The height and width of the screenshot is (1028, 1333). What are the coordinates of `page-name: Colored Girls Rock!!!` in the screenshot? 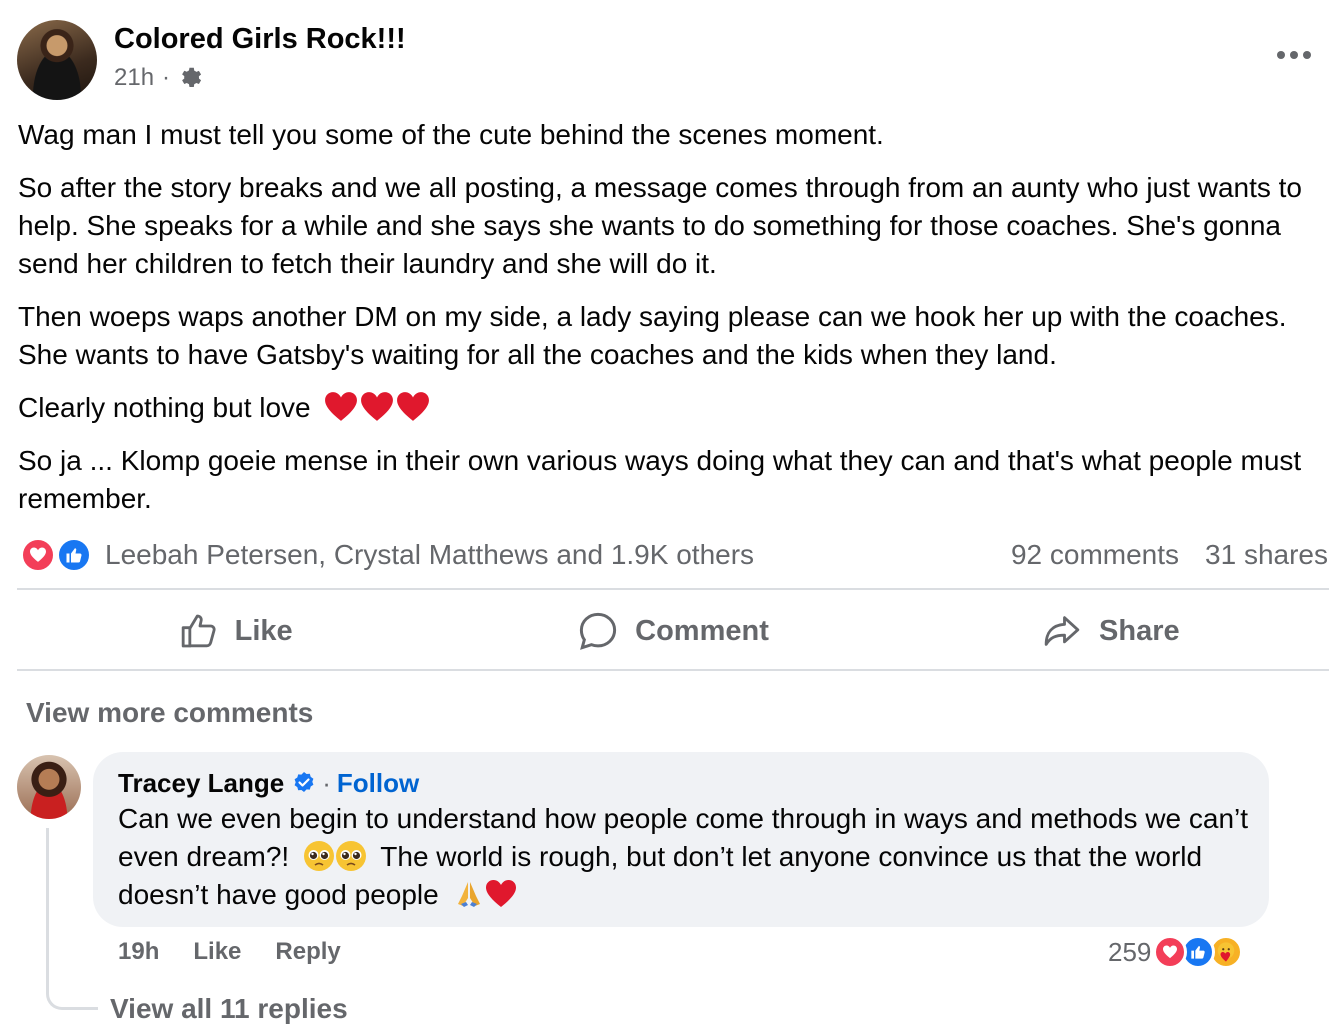 It's located at (260, 39).